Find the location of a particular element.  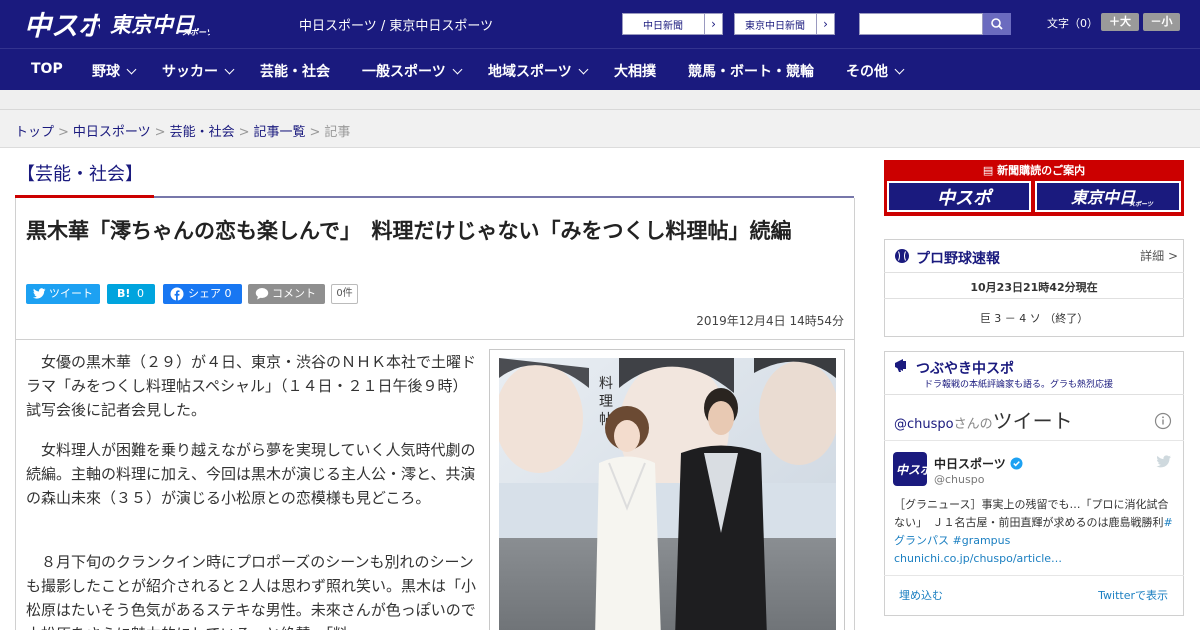

search-input is located at coordinates (921, 24).